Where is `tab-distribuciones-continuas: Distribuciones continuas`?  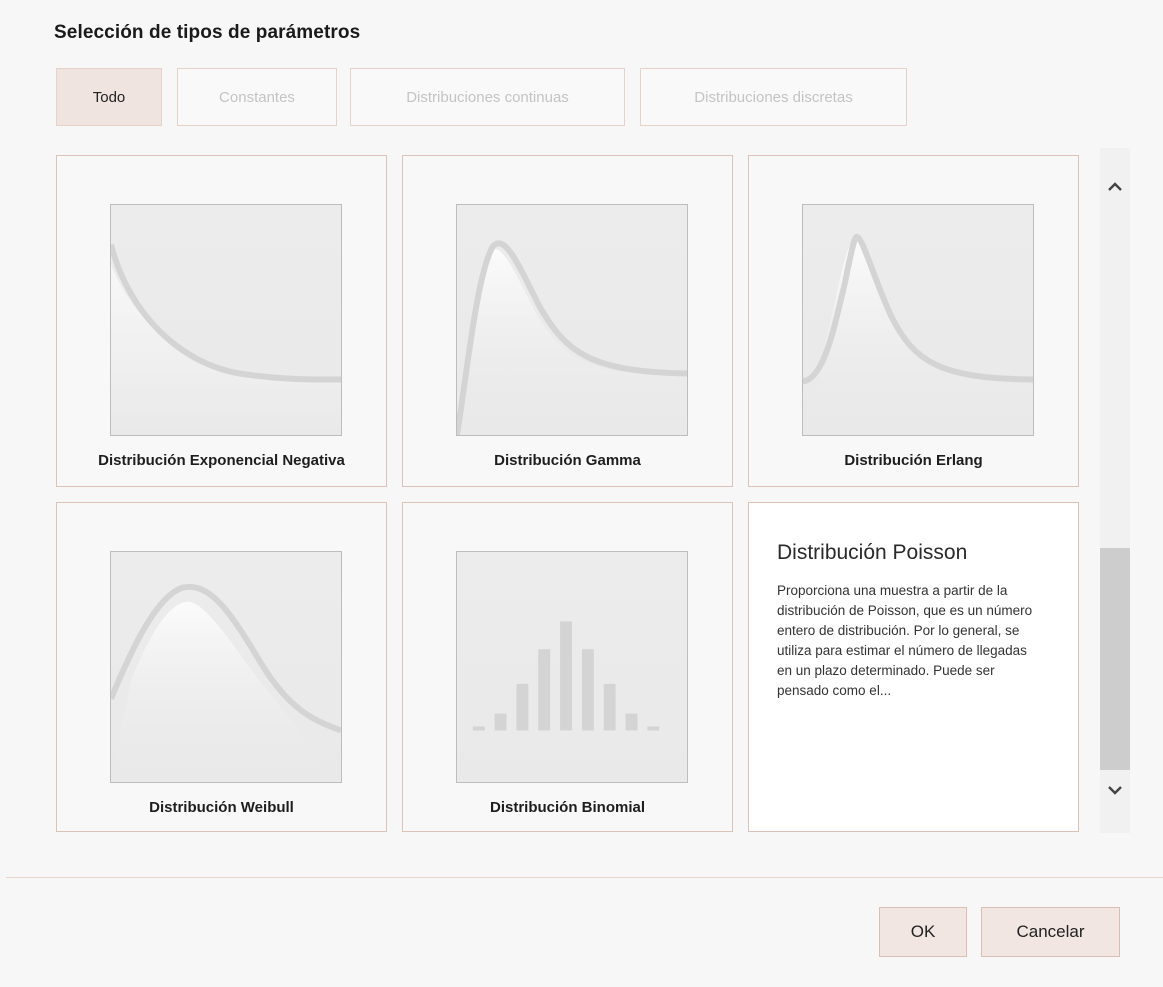 tab-distribuciones-continuas: Distribuciones continuas is located at coordinates (487, 97).